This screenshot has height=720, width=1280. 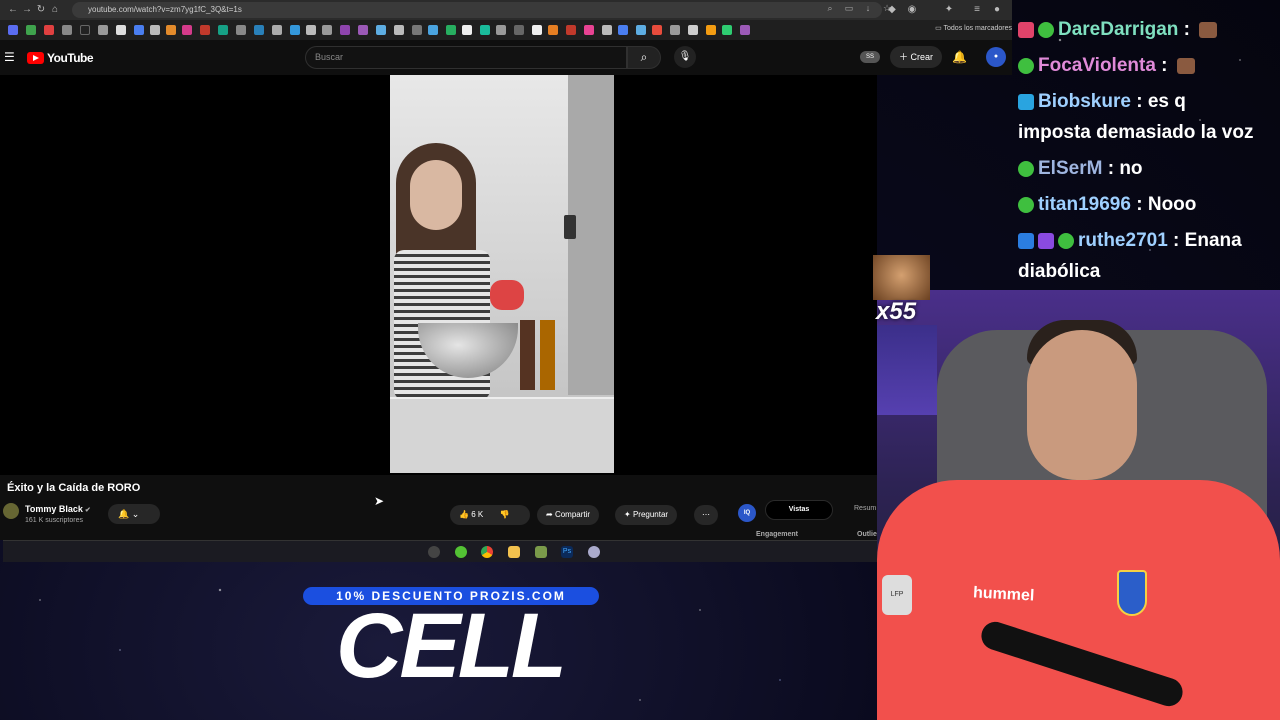 What do you see at coordinates (502, 274) in the screenshot?
I see `video-player` at bounding box center [502, 274].